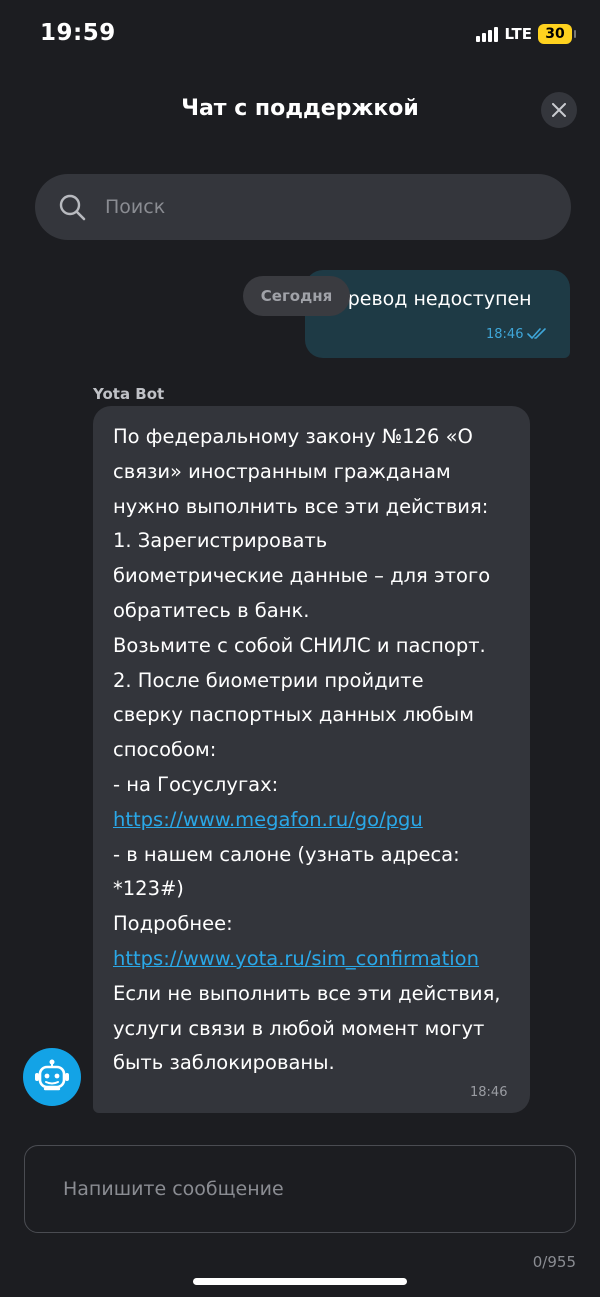  I want to click on close-button, so click(559, 110).